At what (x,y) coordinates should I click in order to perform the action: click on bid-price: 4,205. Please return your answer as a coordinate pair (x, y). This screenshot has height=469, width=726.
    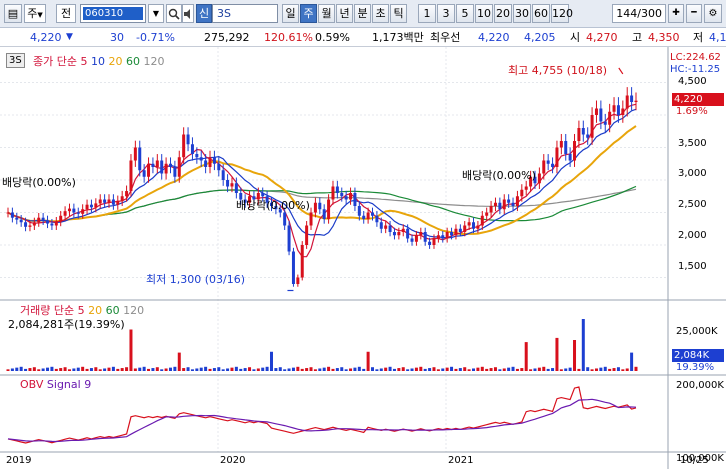
    Looking at the image, I should click on (540, 37).